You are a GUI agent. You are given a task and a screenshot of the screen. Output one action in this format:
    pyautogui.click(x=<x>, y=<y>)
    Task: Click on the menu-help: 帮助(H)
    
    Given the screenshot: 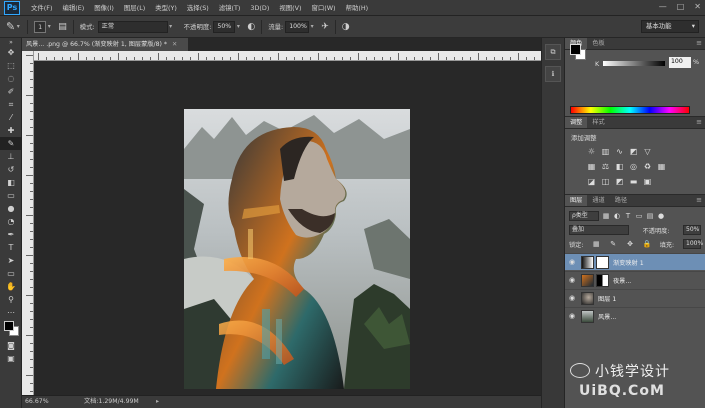 What is the action you would take?
    pyautogui.click(x=357, y=7)
    